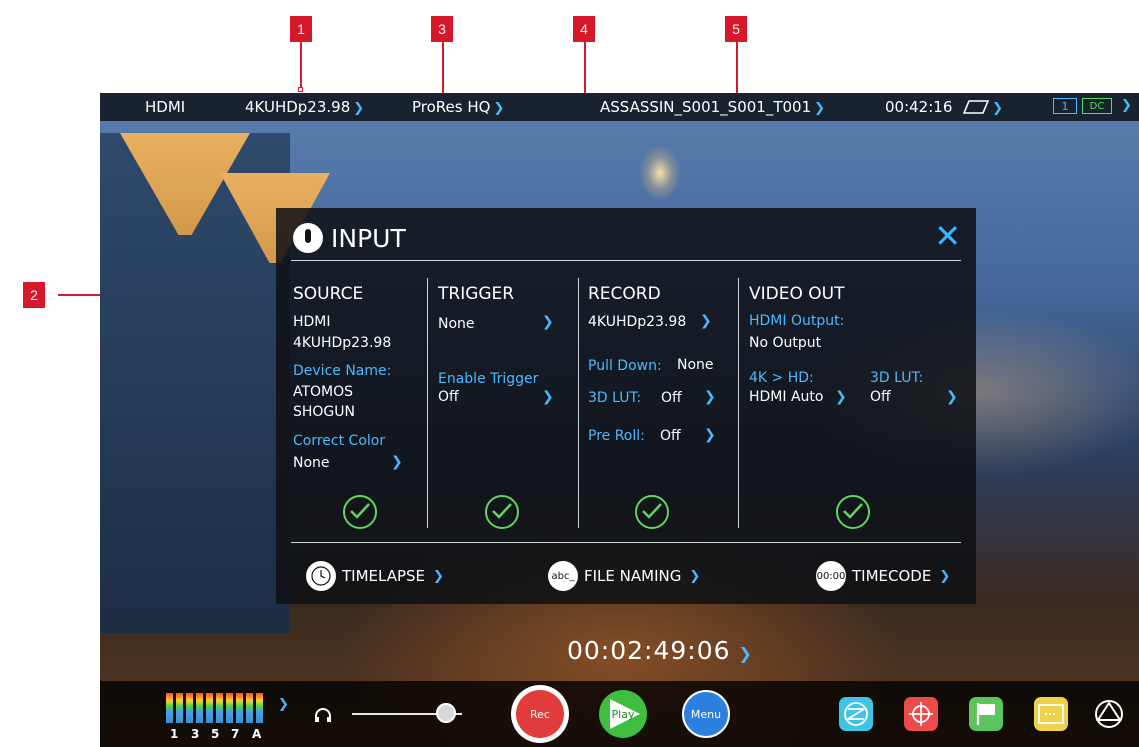 The image size is (1139, 747). Describe the element at coordinates (456, 324) in the screenshot. I see `trigger-value: None` at that location.